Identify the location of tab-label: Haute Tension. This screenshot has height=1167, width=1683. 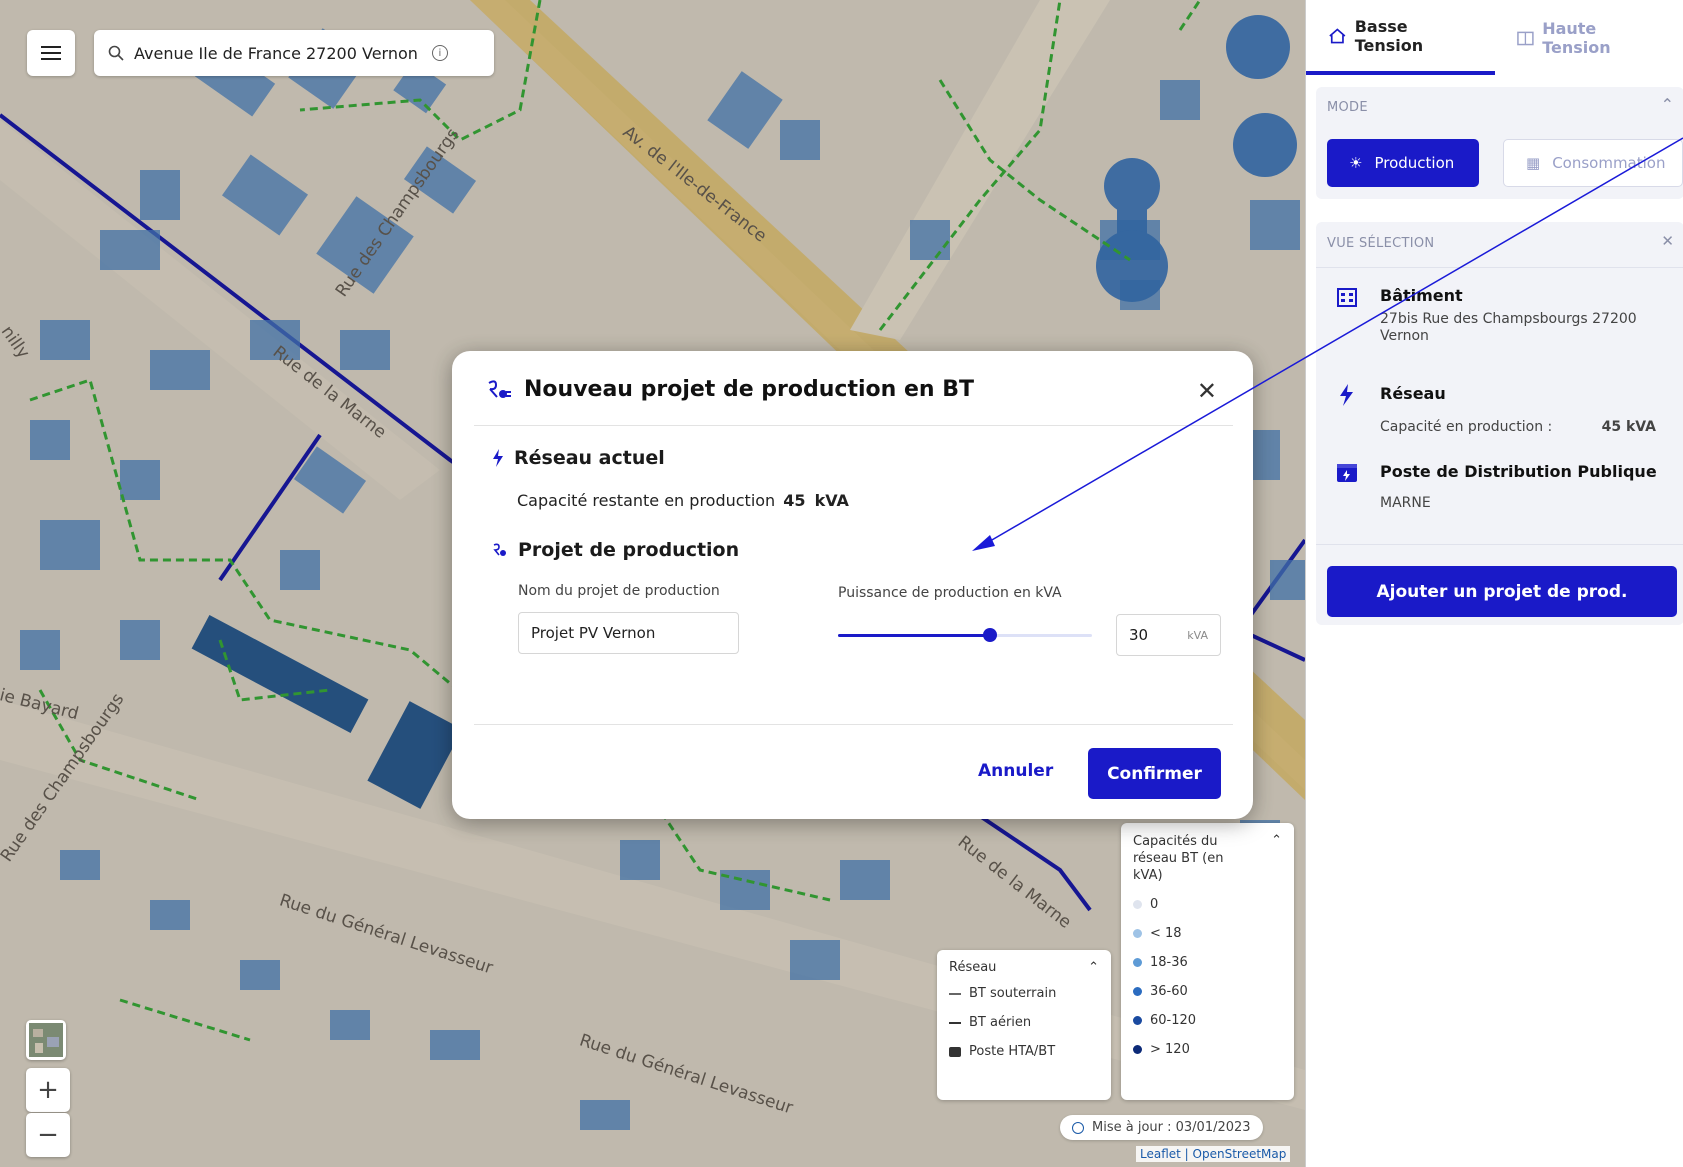
(1576, 37).